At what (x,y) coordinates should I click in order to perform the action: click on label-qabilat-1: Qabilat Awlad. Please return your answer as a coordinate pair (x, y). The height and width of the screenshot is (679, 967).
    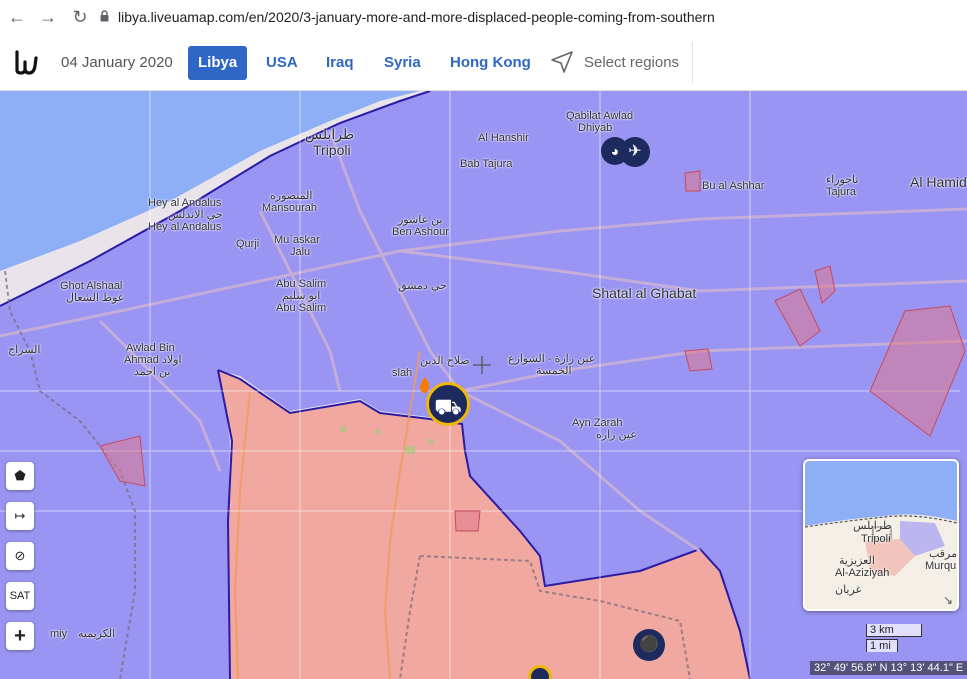
    Looking at the image, I should click on (600, 116).